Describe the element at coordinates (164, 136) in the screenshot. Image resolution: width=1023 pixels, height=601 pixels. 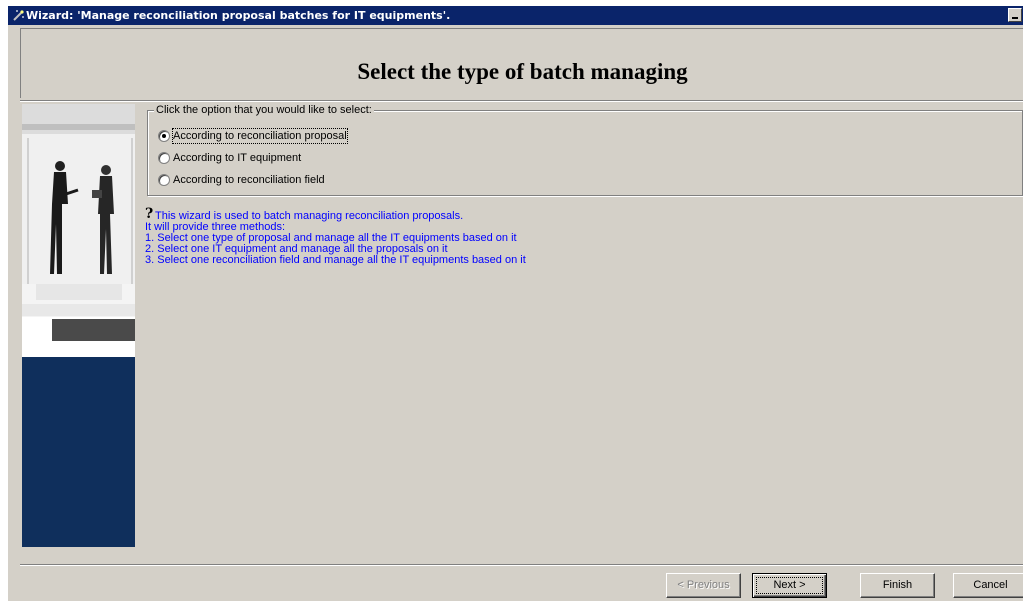
I see `radio-button-proposal` at that location.